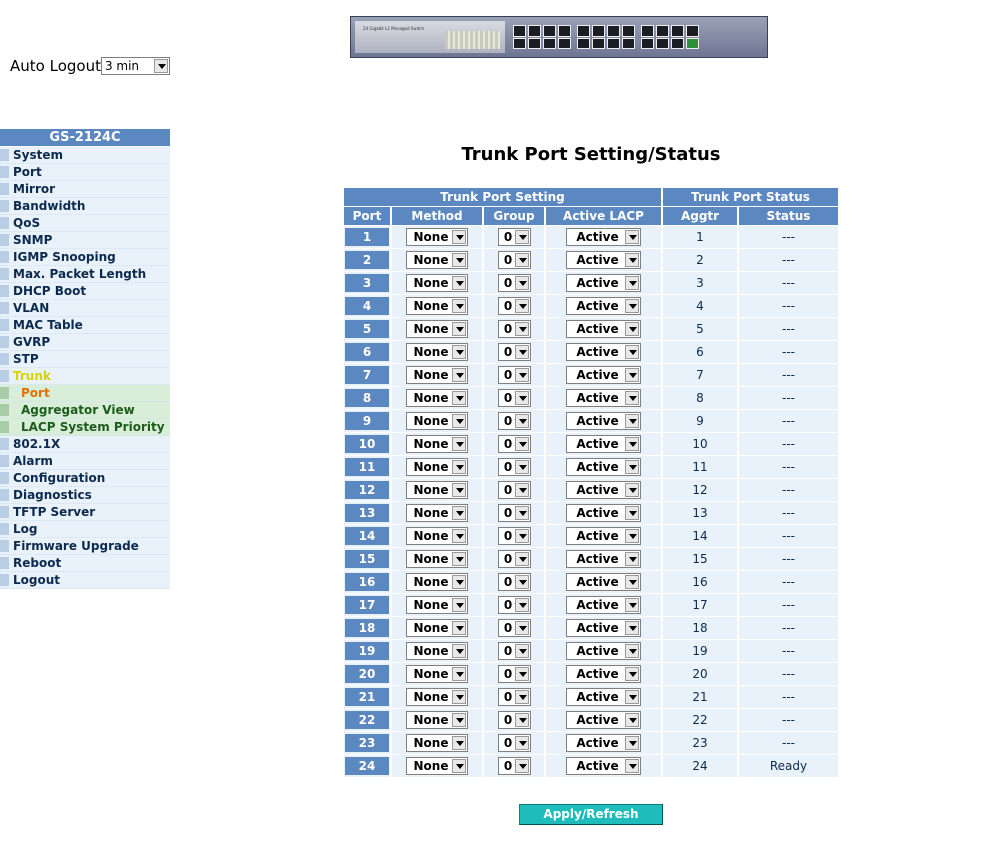  I want to click on auto-logout-select: 3 min, so click(135, 66).